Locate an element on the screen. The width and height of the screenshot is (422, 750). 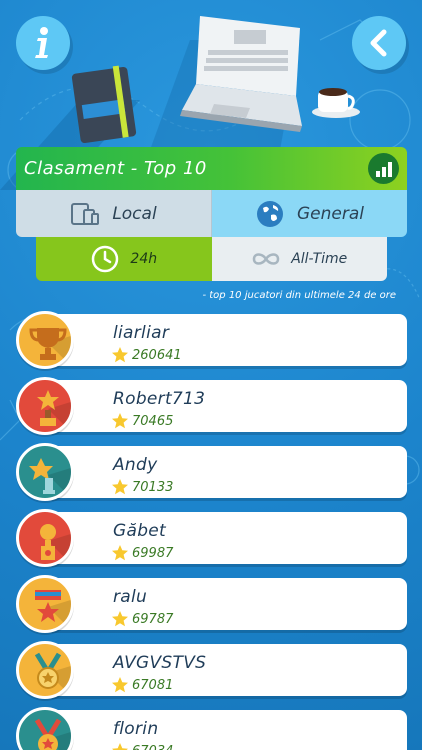
back-button is located at coordinates (379, 43).